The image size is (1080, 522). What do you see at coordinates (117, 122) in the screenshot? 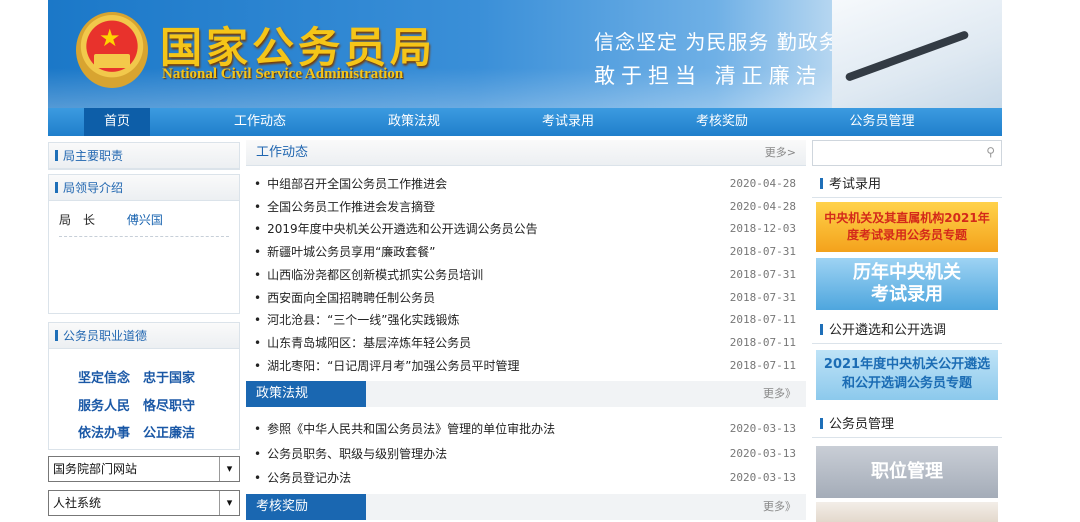
I see `nav-item-home: 首页` at bounding box center [117, 122].